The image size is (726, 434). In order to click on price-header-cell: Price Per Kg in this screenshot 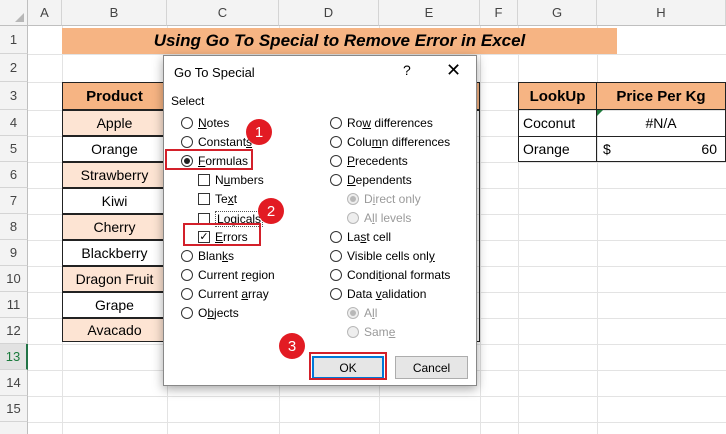, I will do `click(661, 96)`.